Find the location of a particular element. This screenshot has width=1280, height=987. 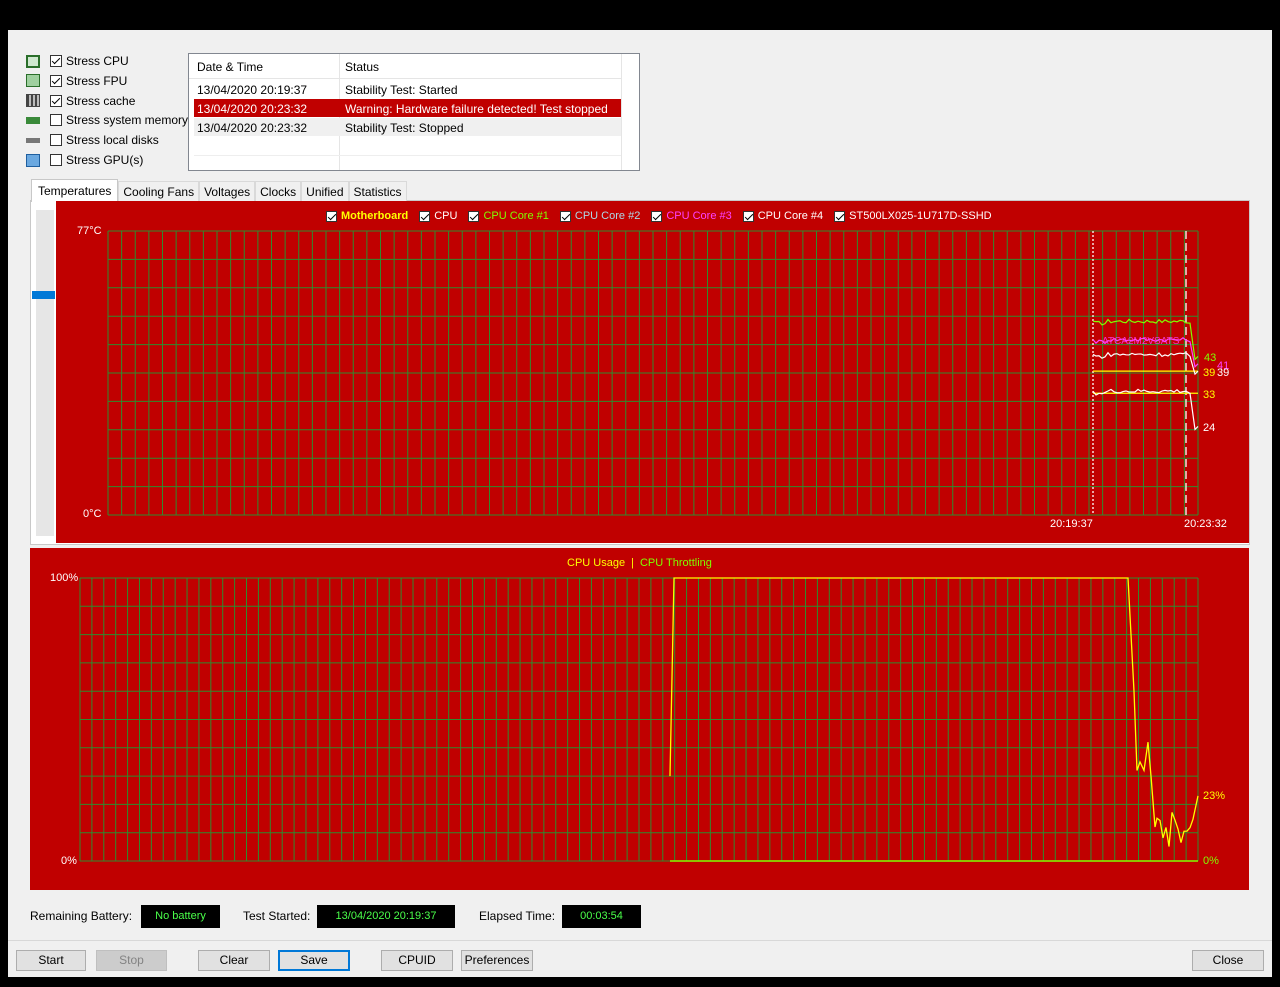

log-header: Date & Time Status is located at coordinates (405, 66).